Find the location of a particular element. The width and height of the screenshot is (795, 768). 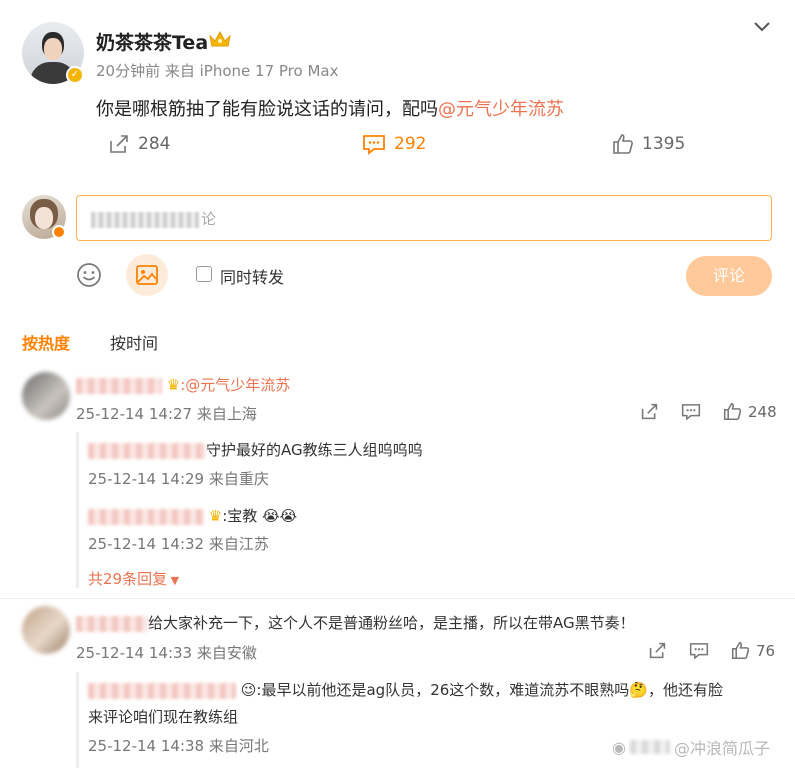

comment-meta: 25-12-14 14:27 来自上海 is located at coordinates (166, 414).